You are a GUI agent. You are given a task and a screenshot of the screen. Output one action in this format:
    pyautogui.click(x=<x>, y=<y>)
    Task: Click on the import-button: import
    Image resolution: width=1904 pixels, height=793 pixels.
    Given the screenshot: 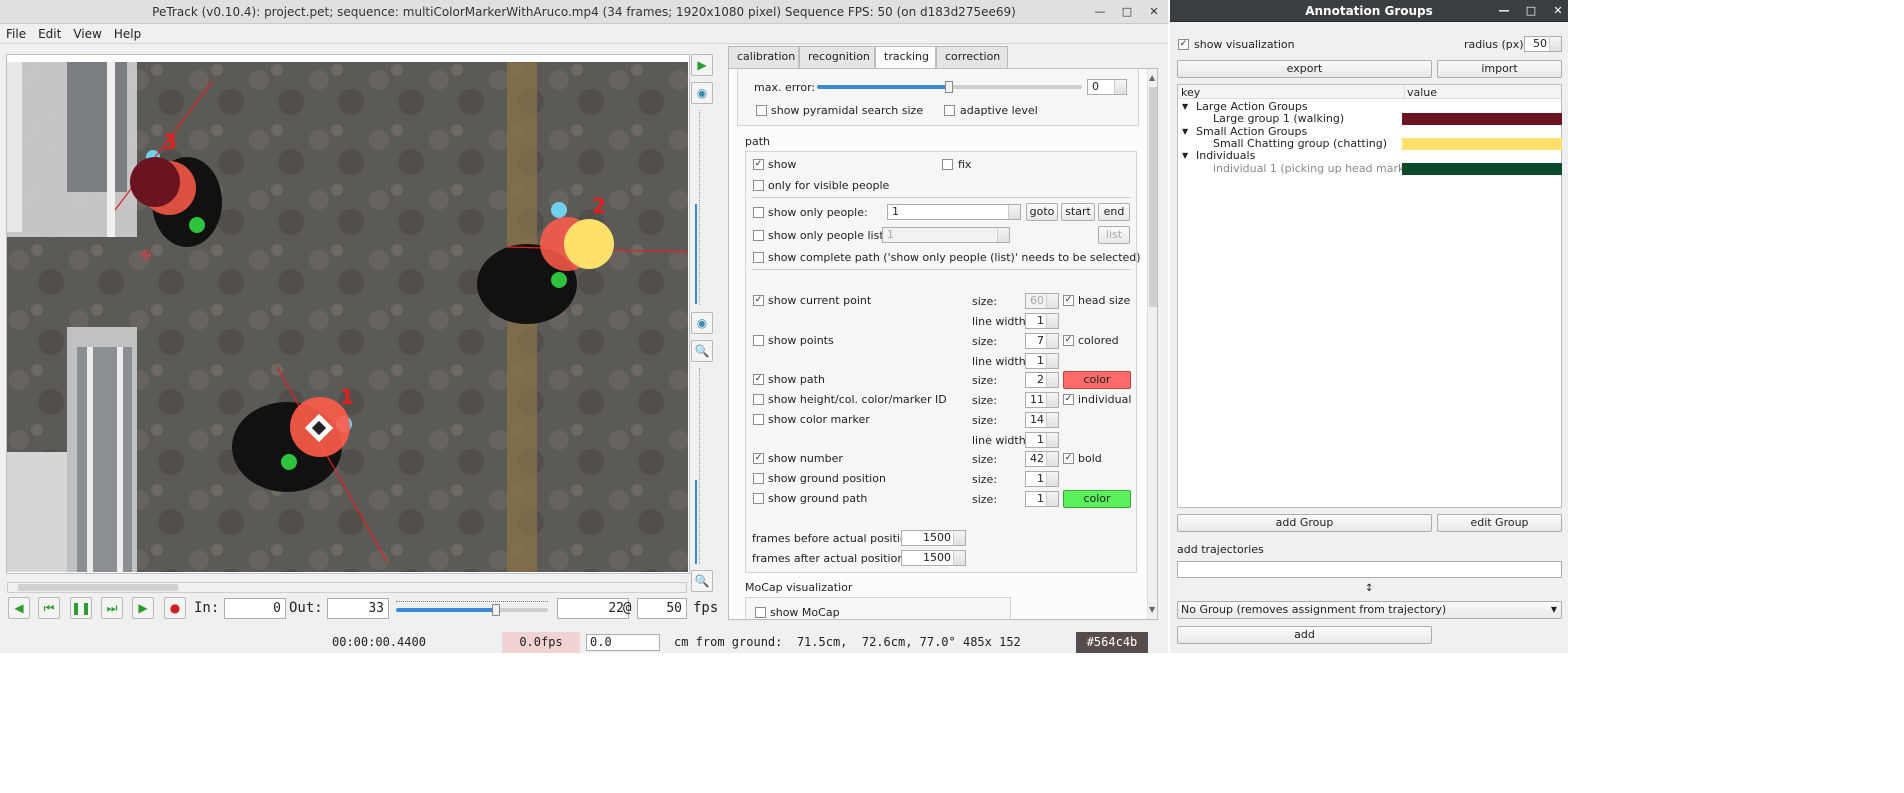 What is the action you would take?
    pyautogui.click(x=1499, y=69)
    